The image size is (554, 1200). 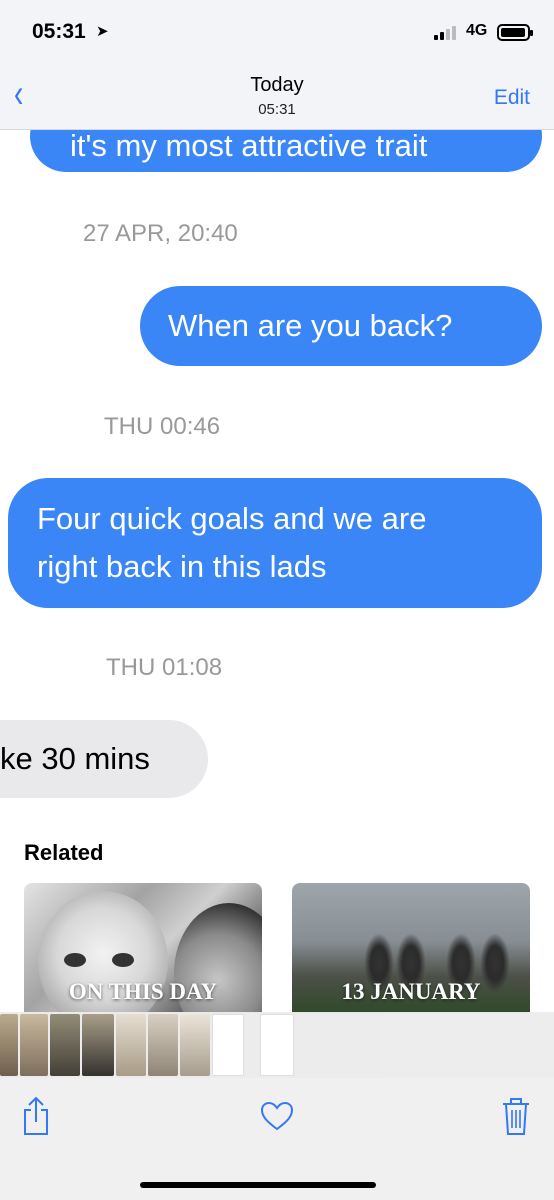 I want to click on message-text: When are you back?, so click(x=310, y=325).